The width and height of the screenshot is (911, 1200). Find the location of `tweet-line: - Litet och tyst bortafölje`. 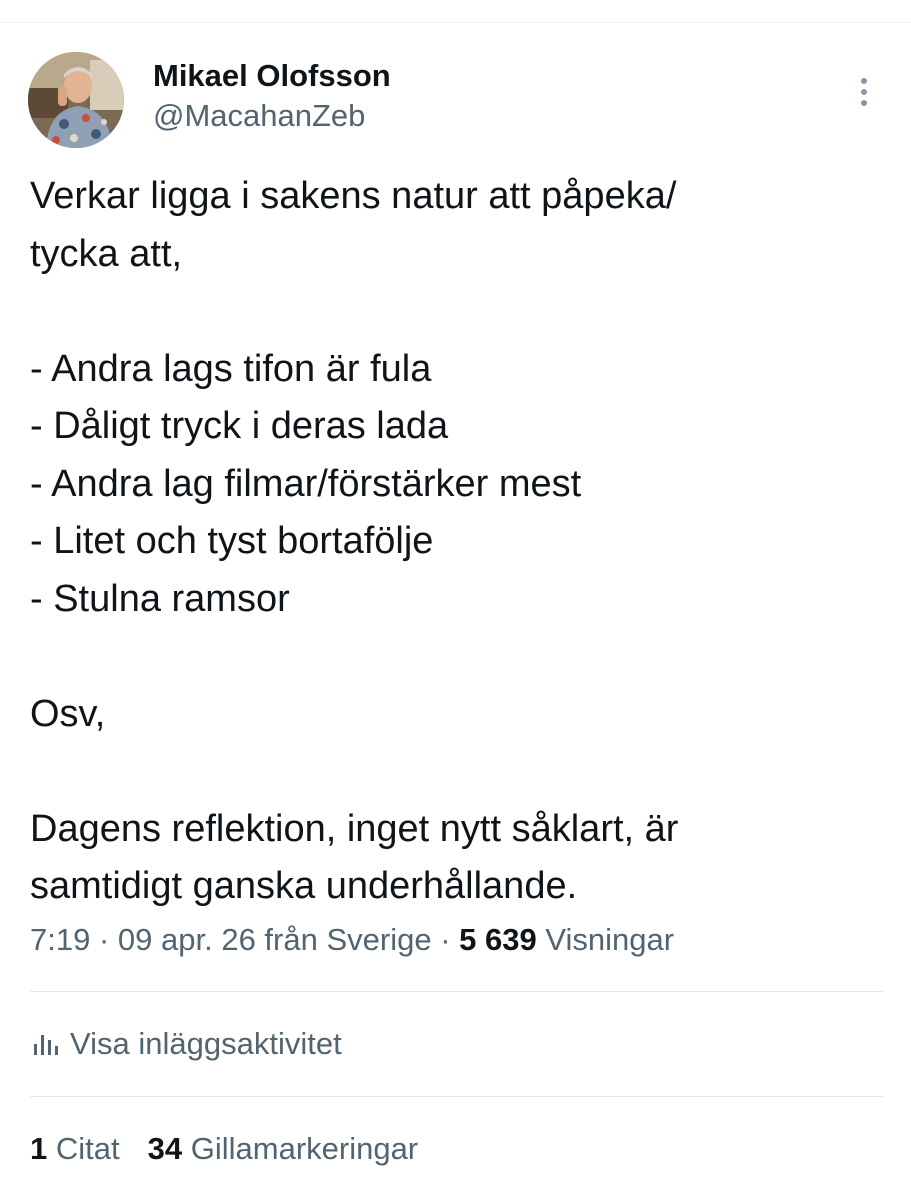

tweet-line: - Litet och tyst bortafölje is located at coordinates (232, 541).